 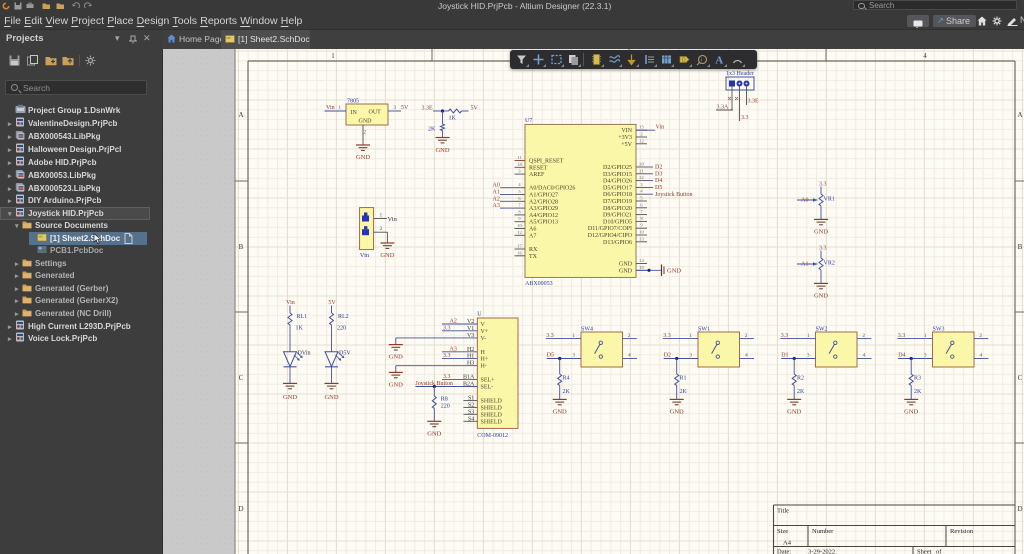 What do you see at coordinates (617, 175) in the screenshot?
I see `svg-text: D3/GPIO15` at bounding box center [617, 175].